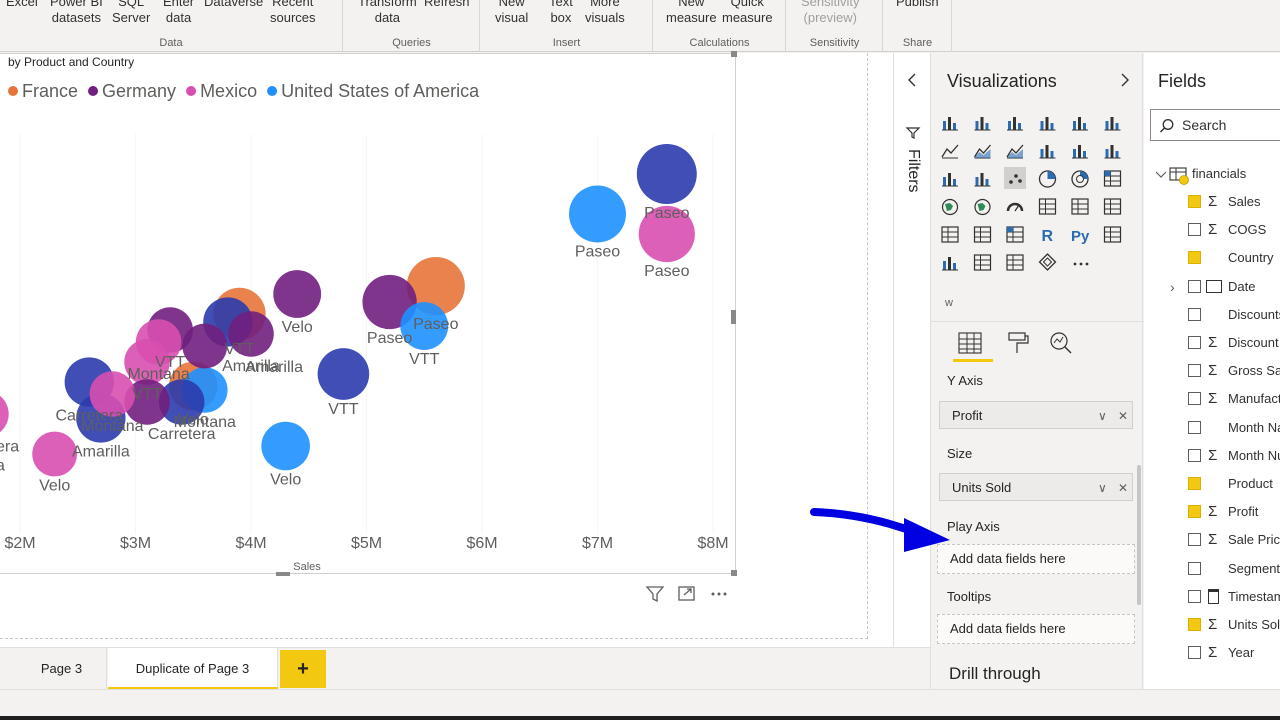  I want to click on multi-row-card-icon, so click(1080, 206).